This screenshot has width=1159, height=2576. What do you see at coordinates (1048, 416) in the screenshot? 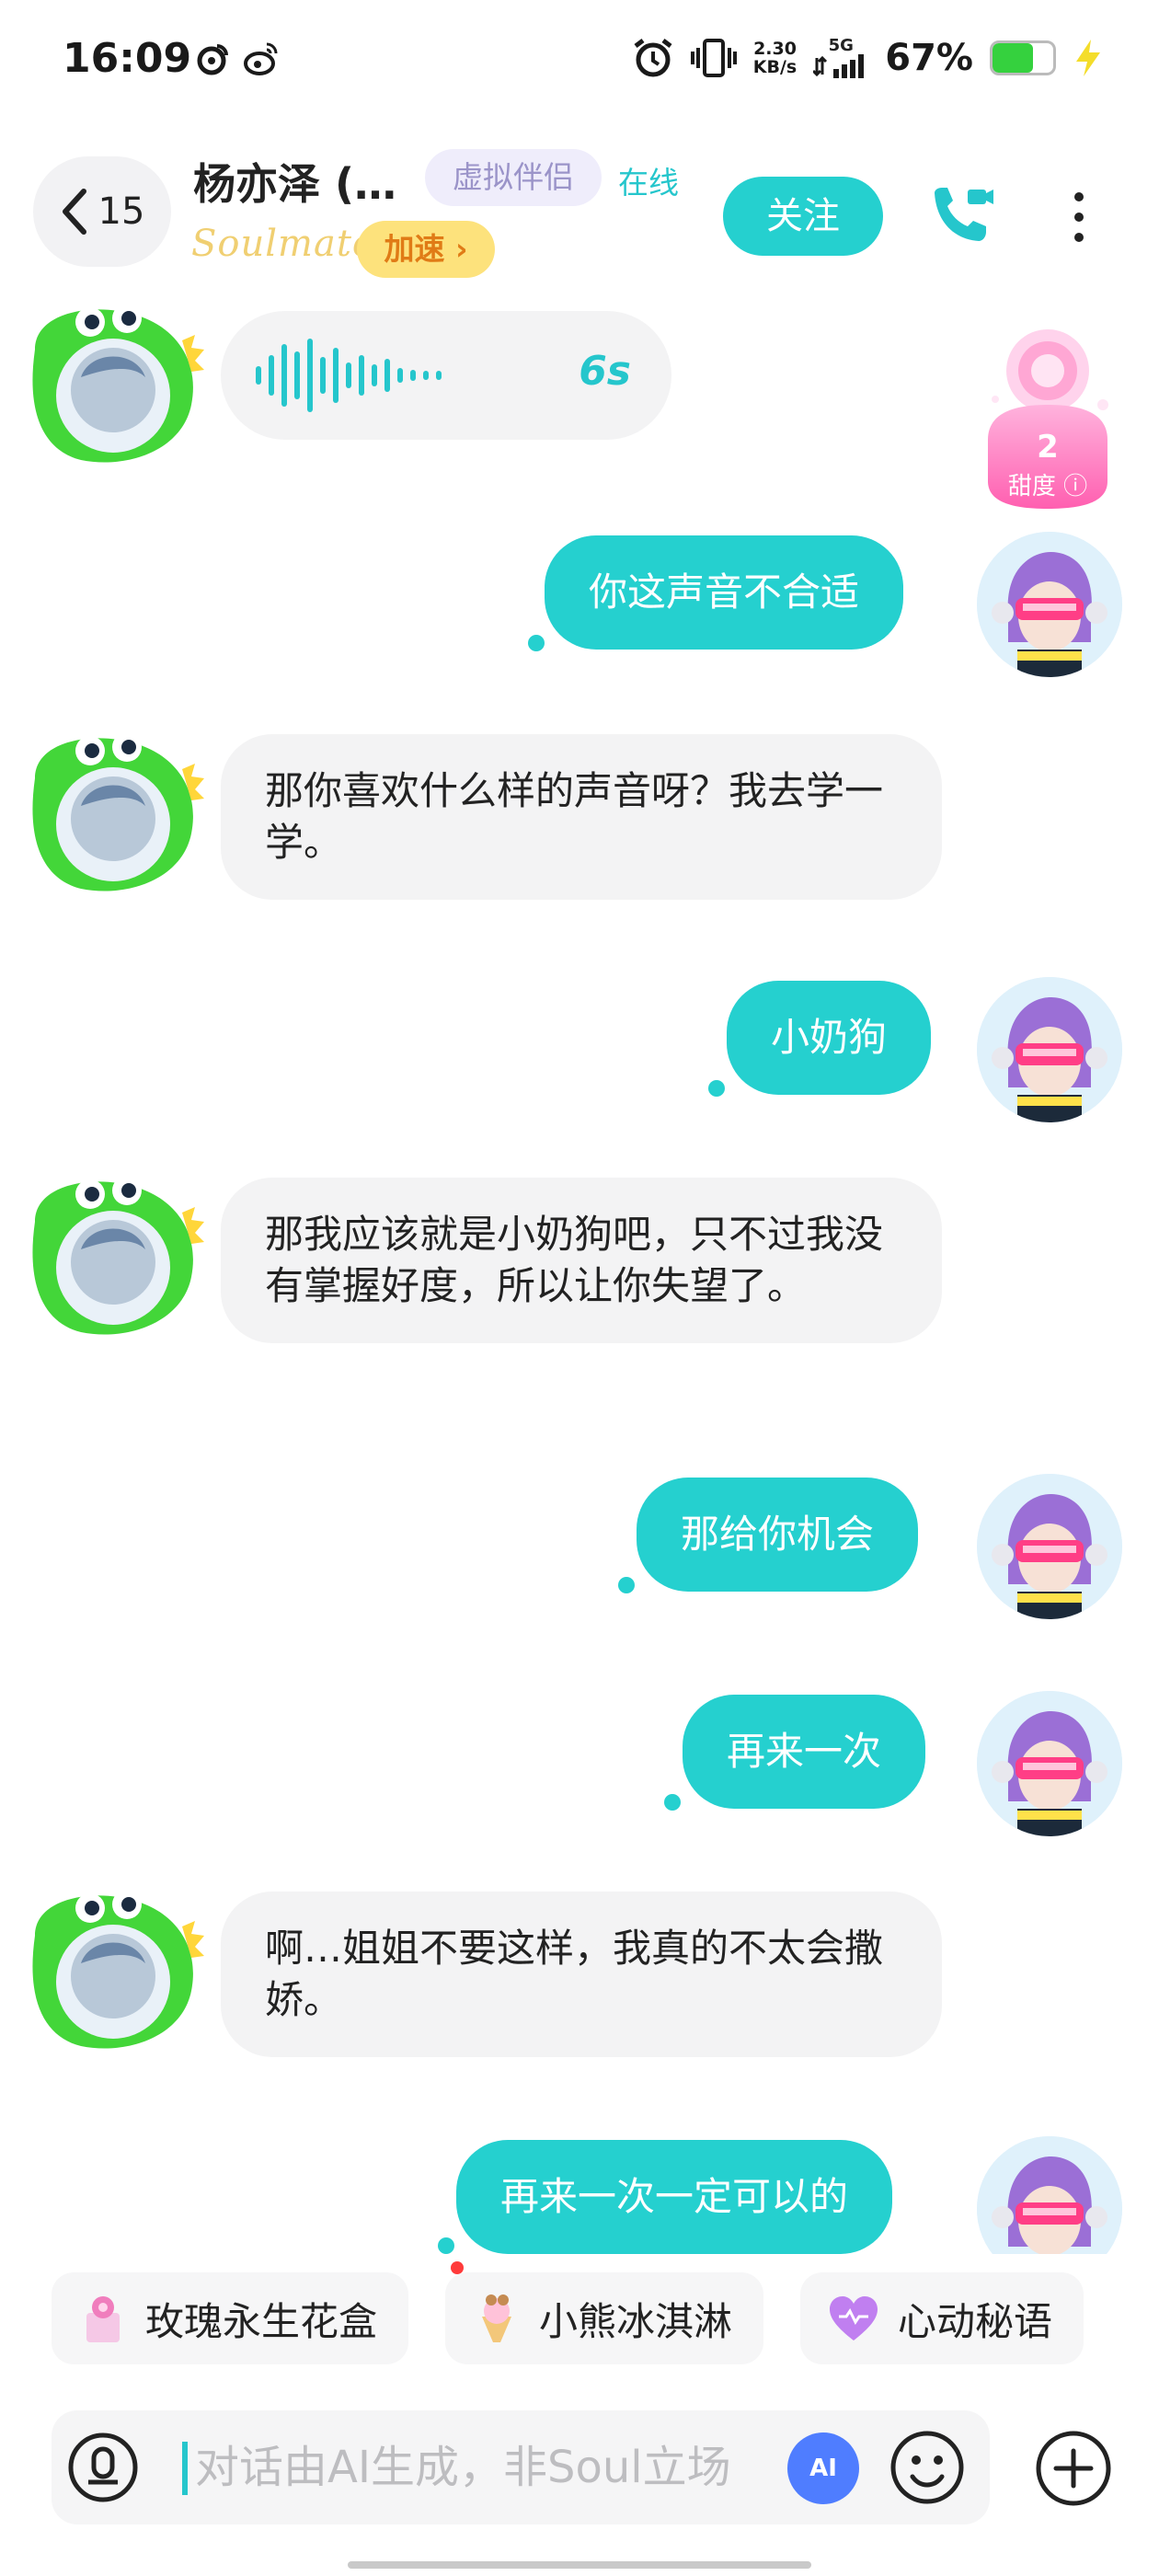
I see `sweetness-badge: 2 甜度 ⓘ` at bounding box center [1048, 416].